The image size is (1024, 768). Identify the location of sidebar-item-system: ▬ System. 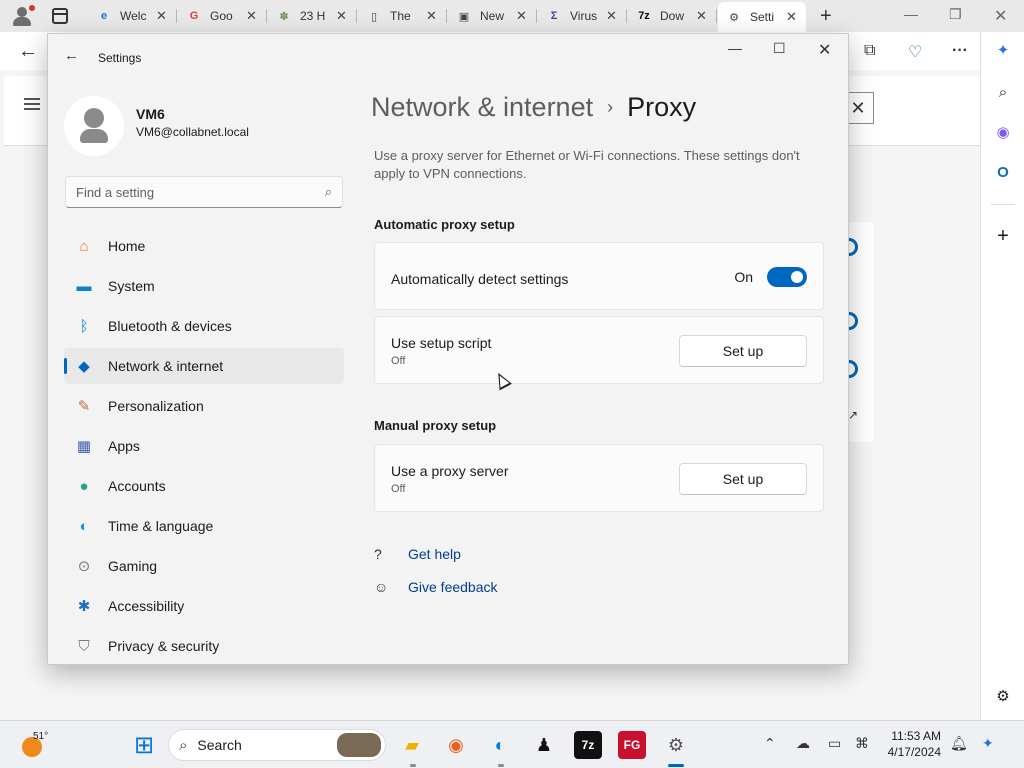
(204, 286).